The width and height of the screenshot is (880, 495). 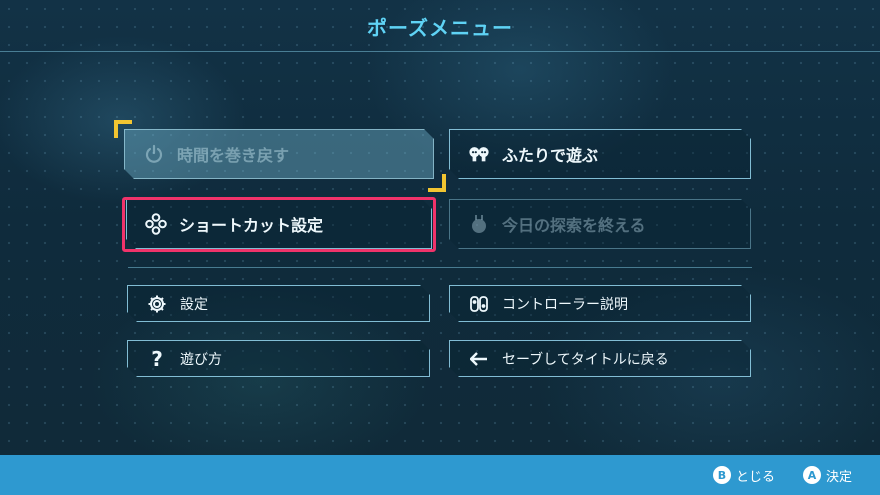 What do you see at coordinates (811, 475) in the screenshot?
I see `a-button-icon: A` at bounding box center [811, 475].